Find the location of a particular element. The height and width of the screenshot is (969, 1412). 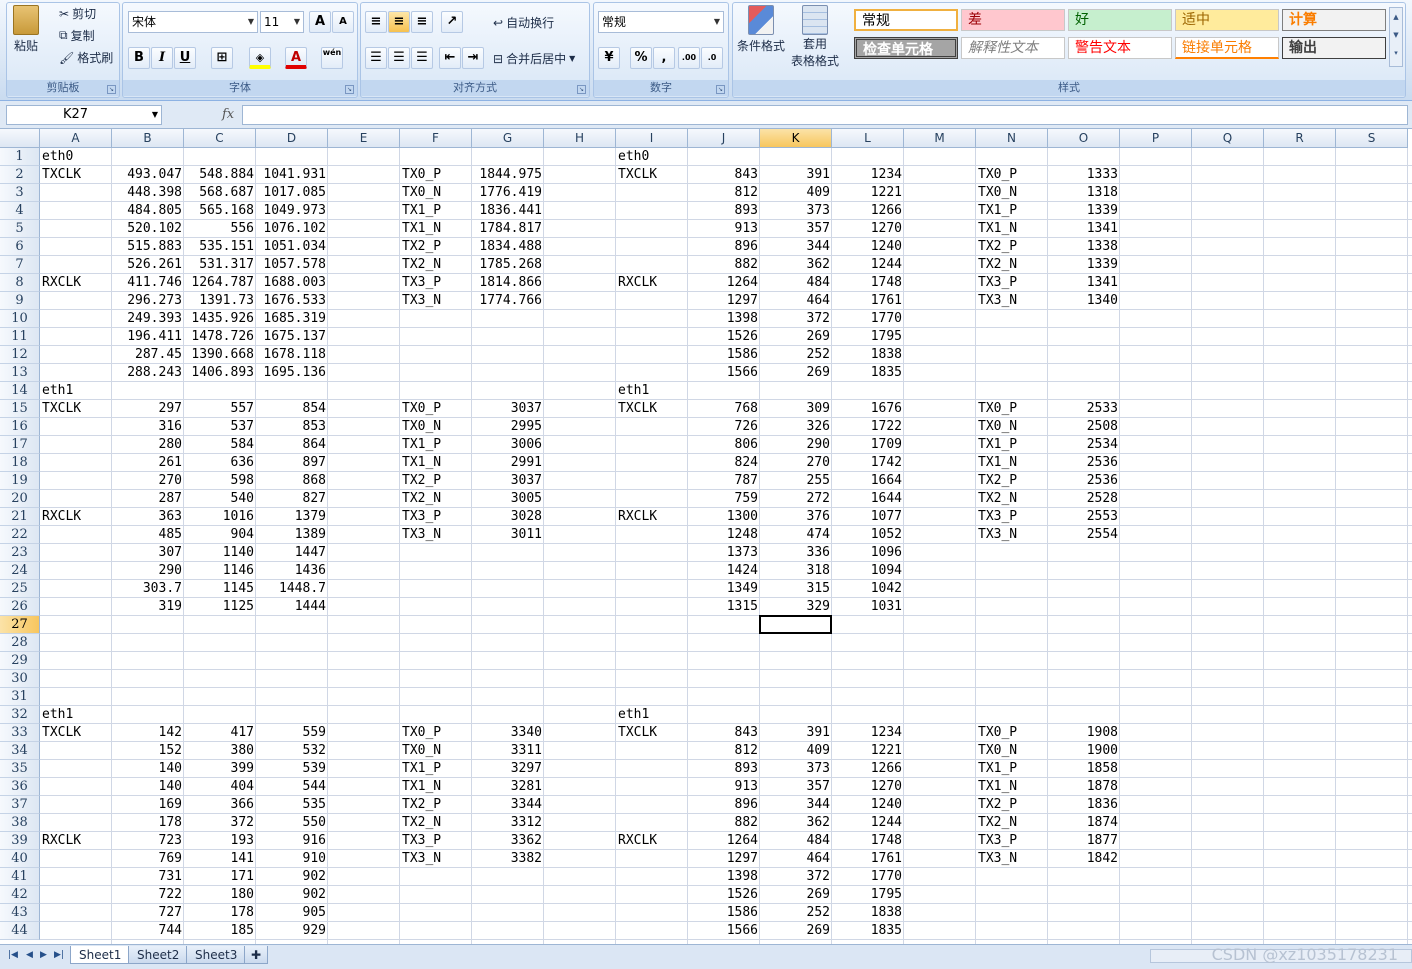

cell-o21: 2553 is located at coordinates (1084, 517).